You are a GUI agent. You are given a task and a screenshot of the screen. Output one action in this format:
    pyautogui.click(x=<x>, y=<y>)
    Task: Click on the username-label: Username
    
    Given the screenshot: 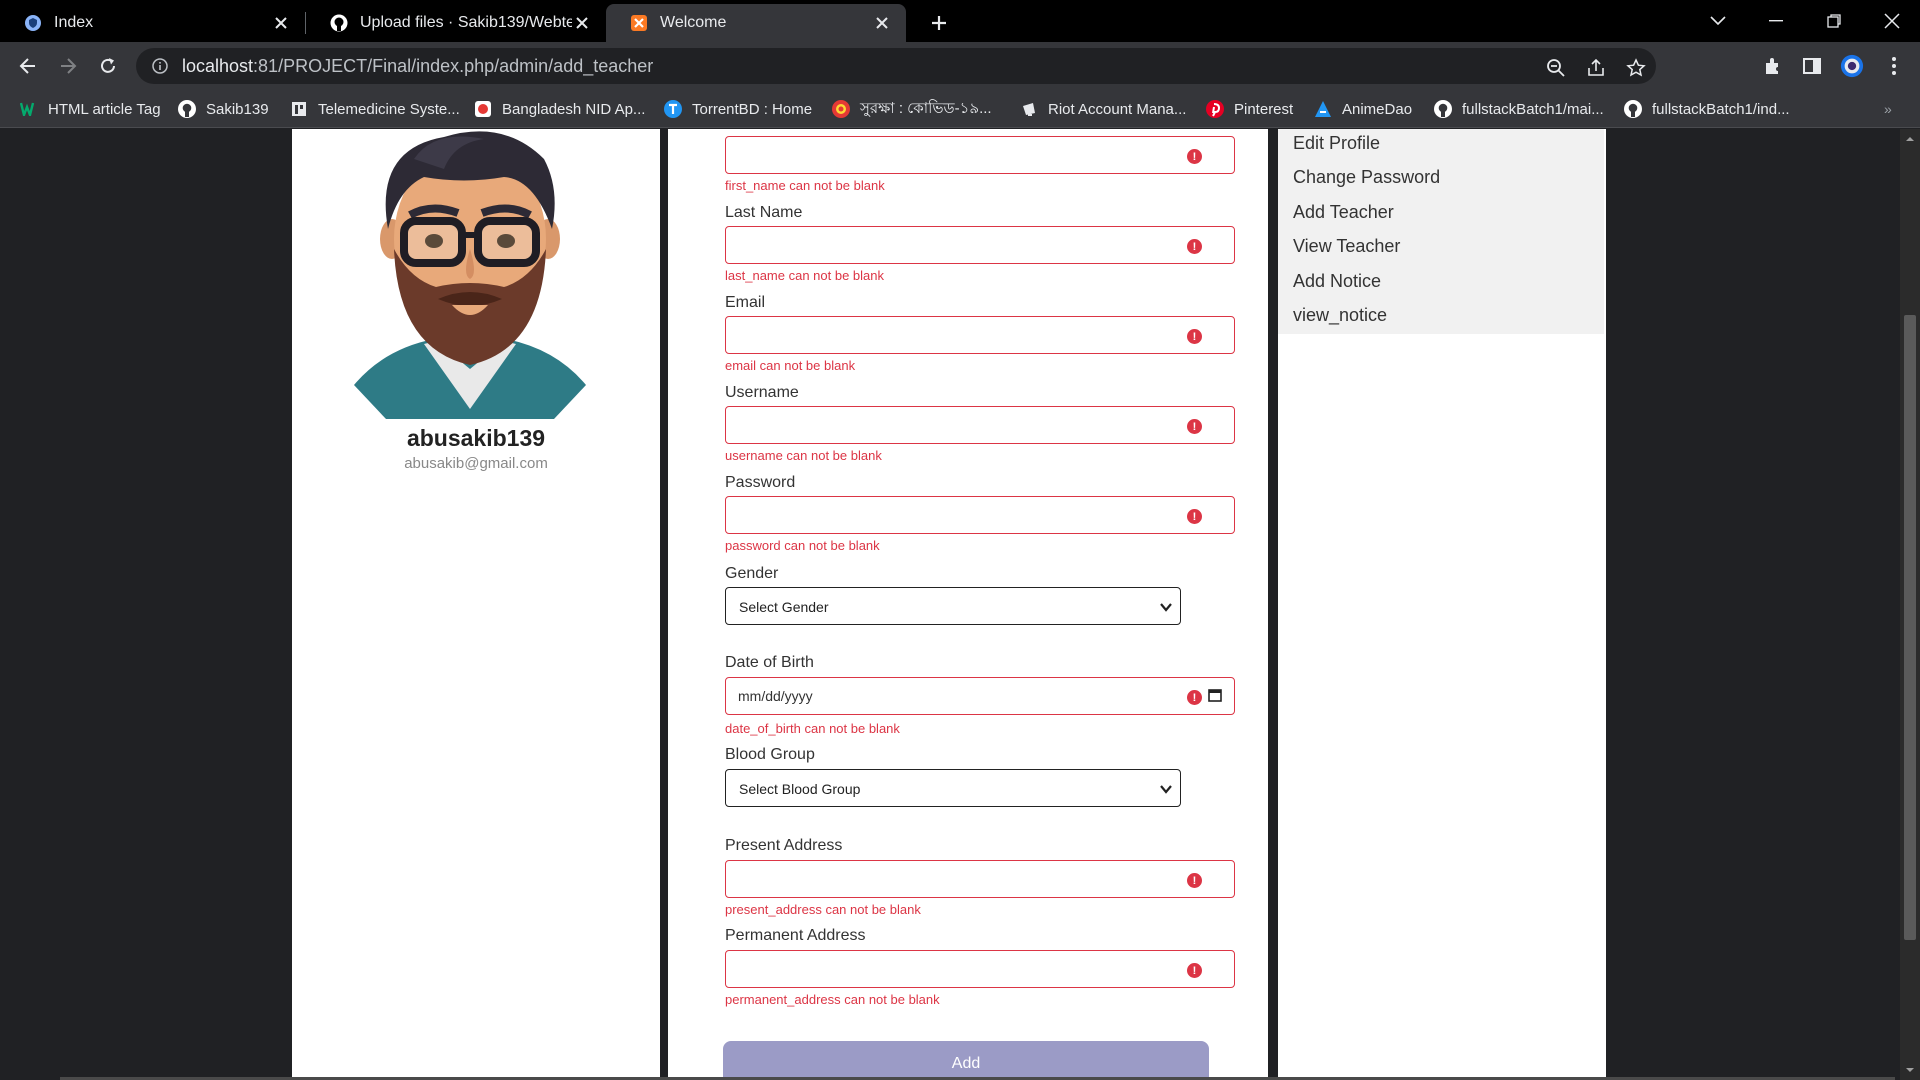 What is the action you would take?
    pyautogui.click(x=762, y=392)
    